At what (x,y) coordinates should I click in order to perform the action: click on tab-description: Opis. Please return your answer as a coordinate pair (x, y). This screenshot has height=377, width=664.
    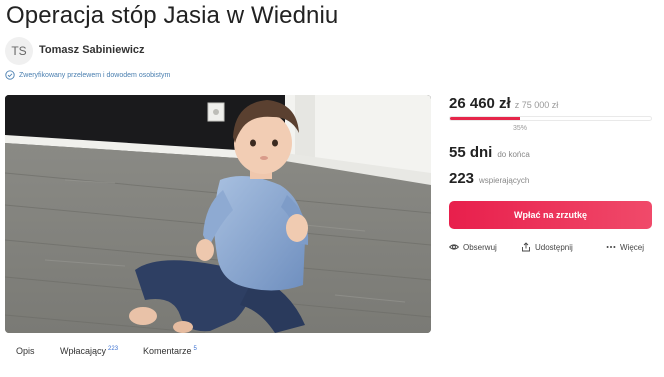
    Looking at the image, I should click on (26, 351).